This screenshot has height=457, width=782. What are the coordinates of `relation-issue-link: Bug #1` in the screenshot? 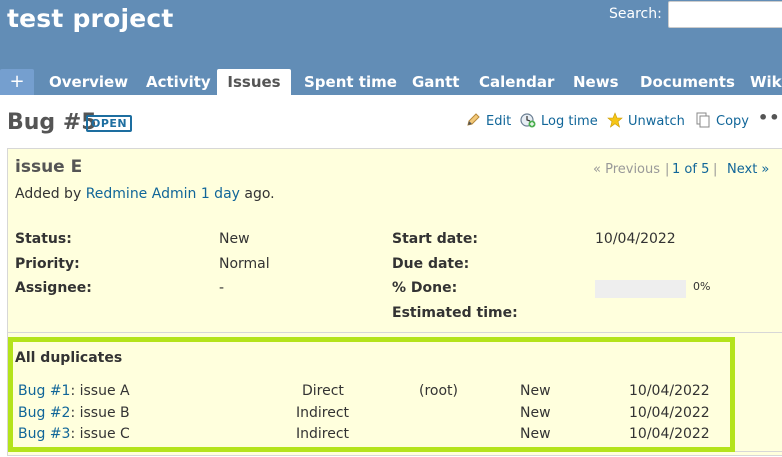 It's located at (44, 391).